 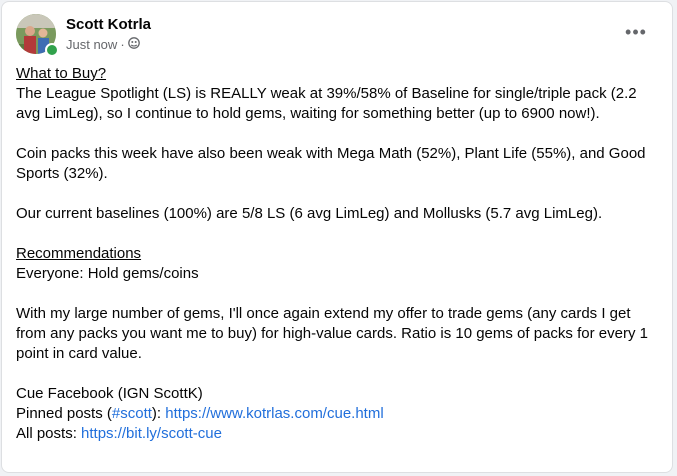 What do you see at coordinates (337, 434) in the screenshot?
I see `all-posts-line: All posts: https://bit.ly/scott-cue` at bounding box center [337, 434].